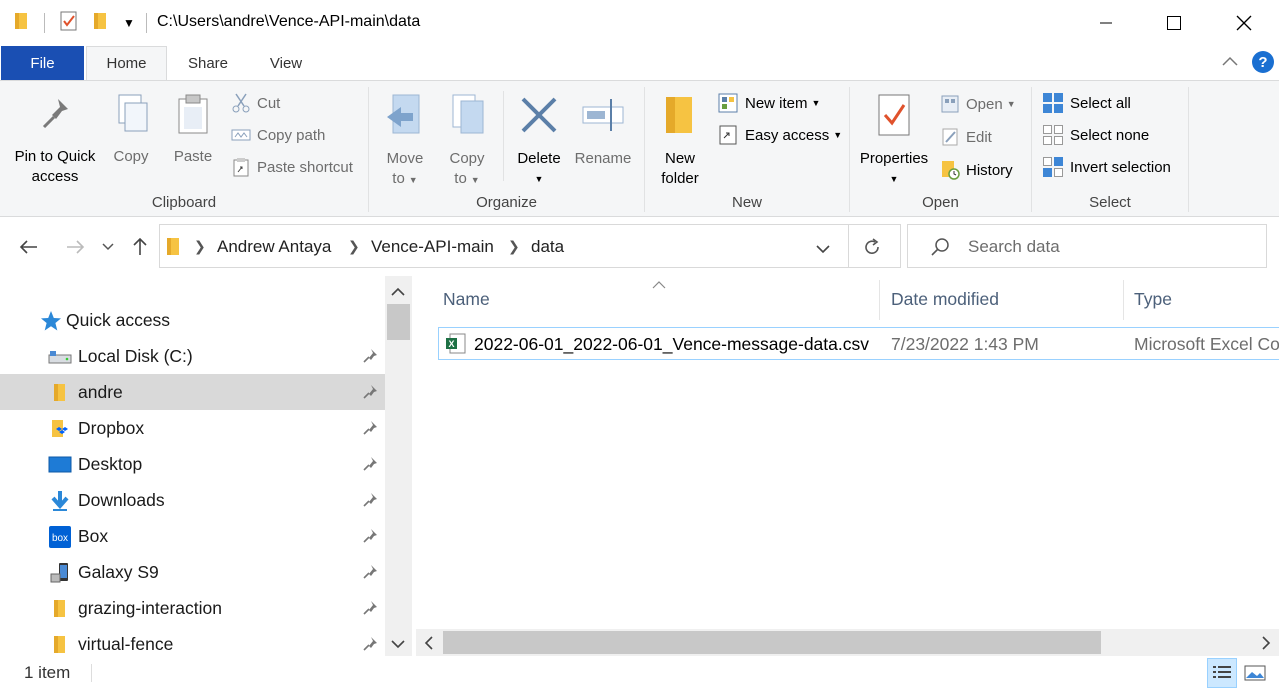  Describe the element at coordinates (192, 608) in the screenshot. I see `tree-item-grazing-interaction: grazing-interaction` at that location.